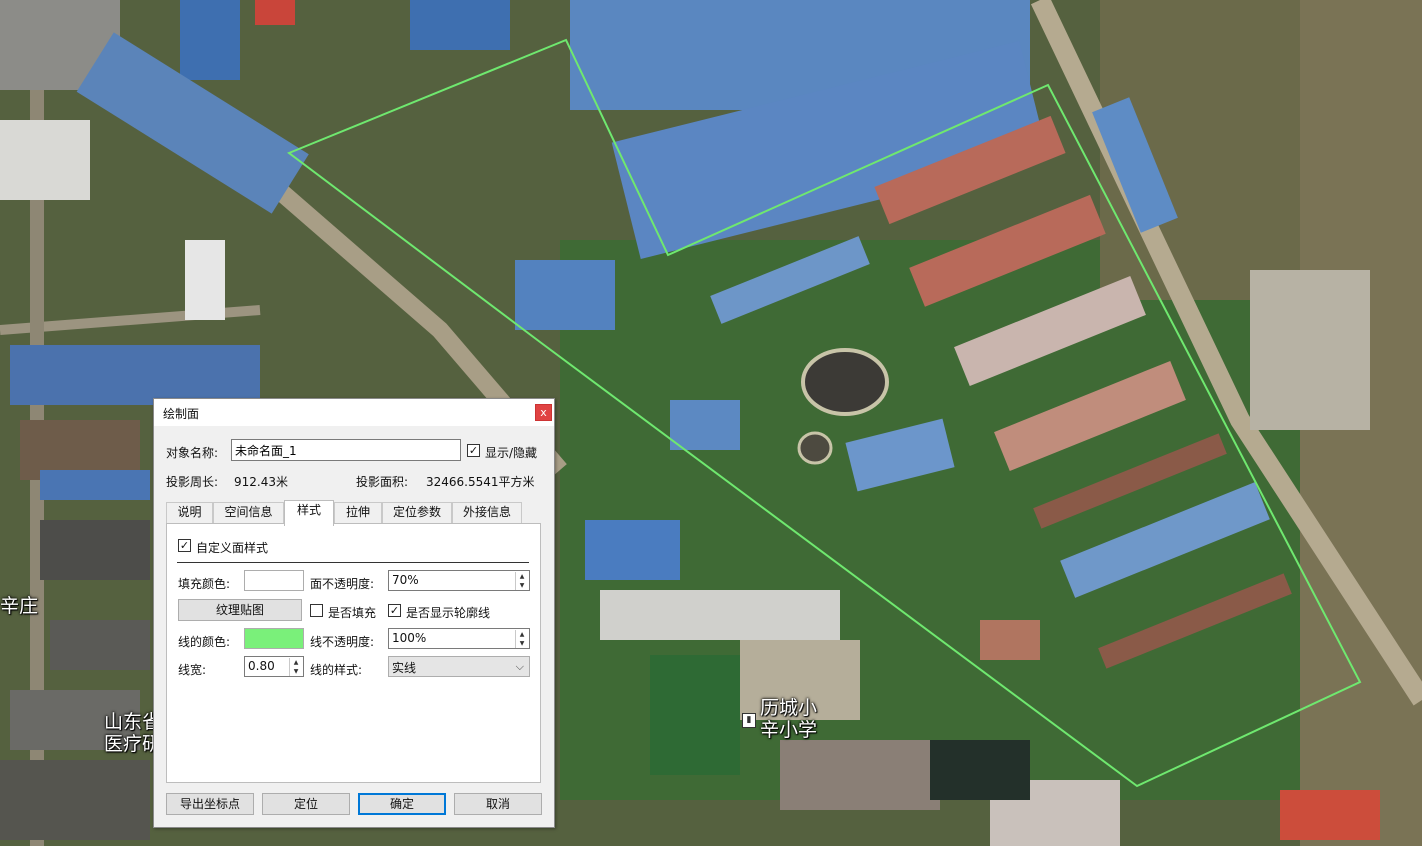 The height and width of the screenshot is (846, 1422). Describe the element at coordinates (402, 804) in the screenshot. I see `ok-button: 确定` at that location.